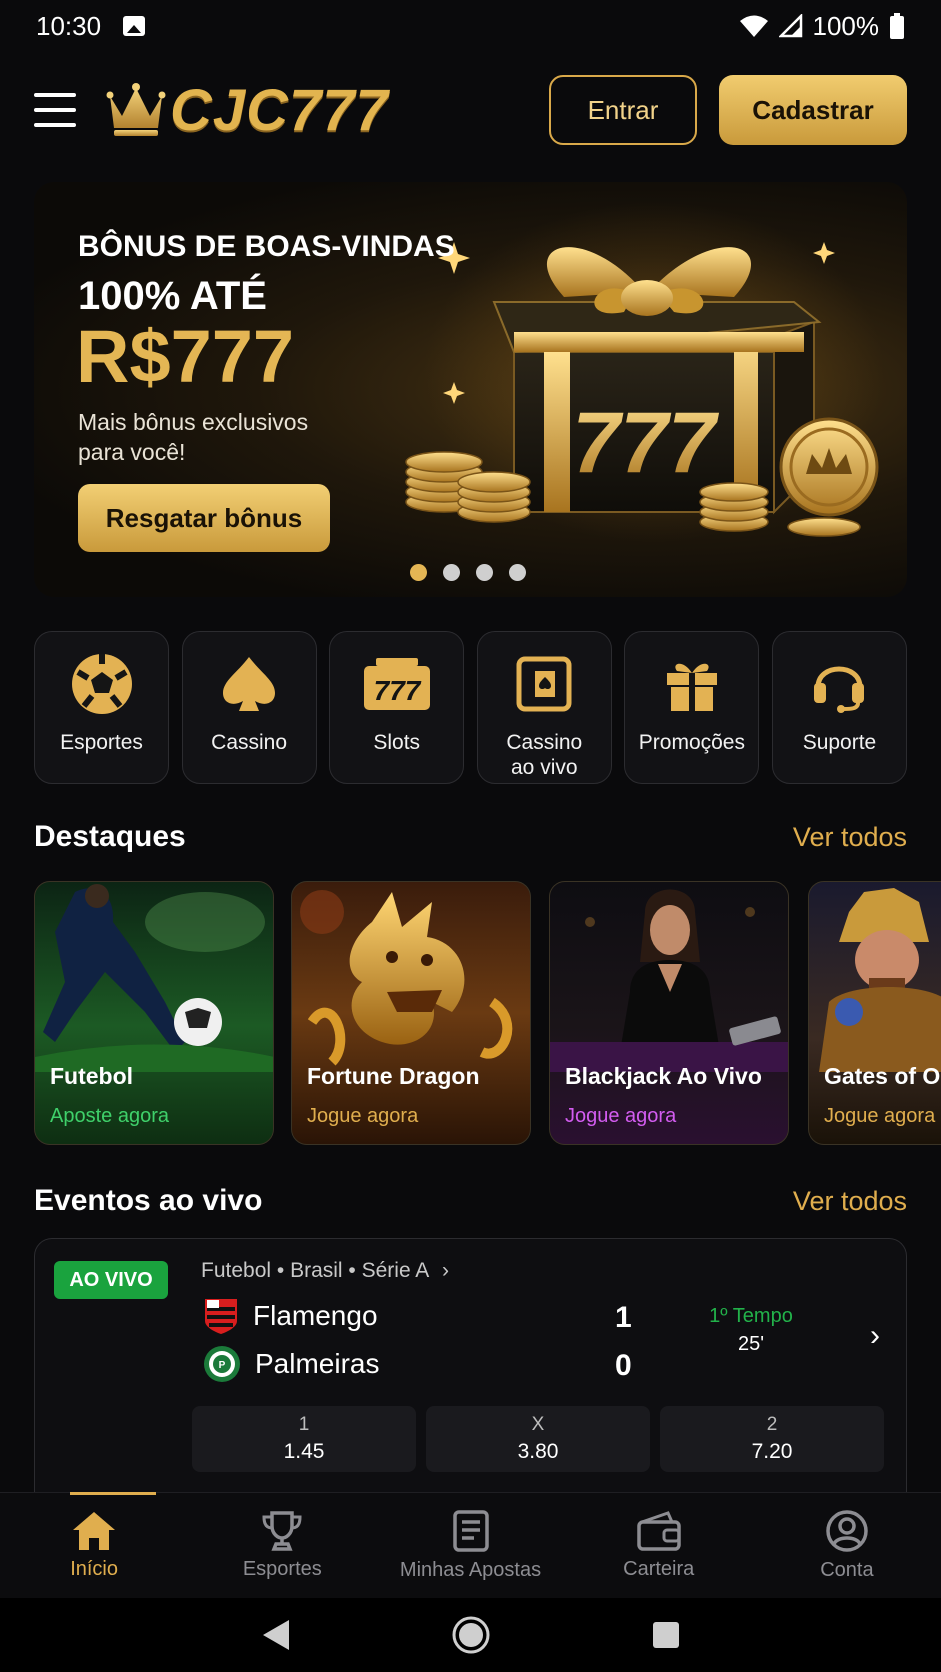 Image resolution: width=941 pixels, height=1672 pixels. I want to click on category-label: Suporte, so click(839, 742).